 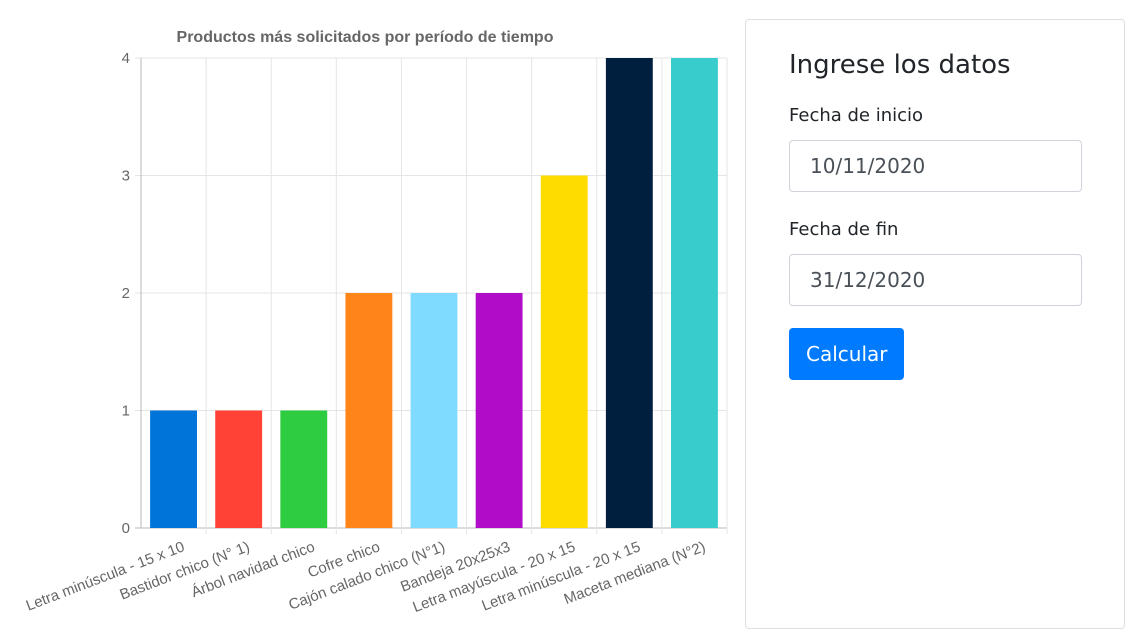 What do you see at coordinates (847, 354) in the screenshot?
I see `calculate-button: Calcular` at bounding box center [847, 354].